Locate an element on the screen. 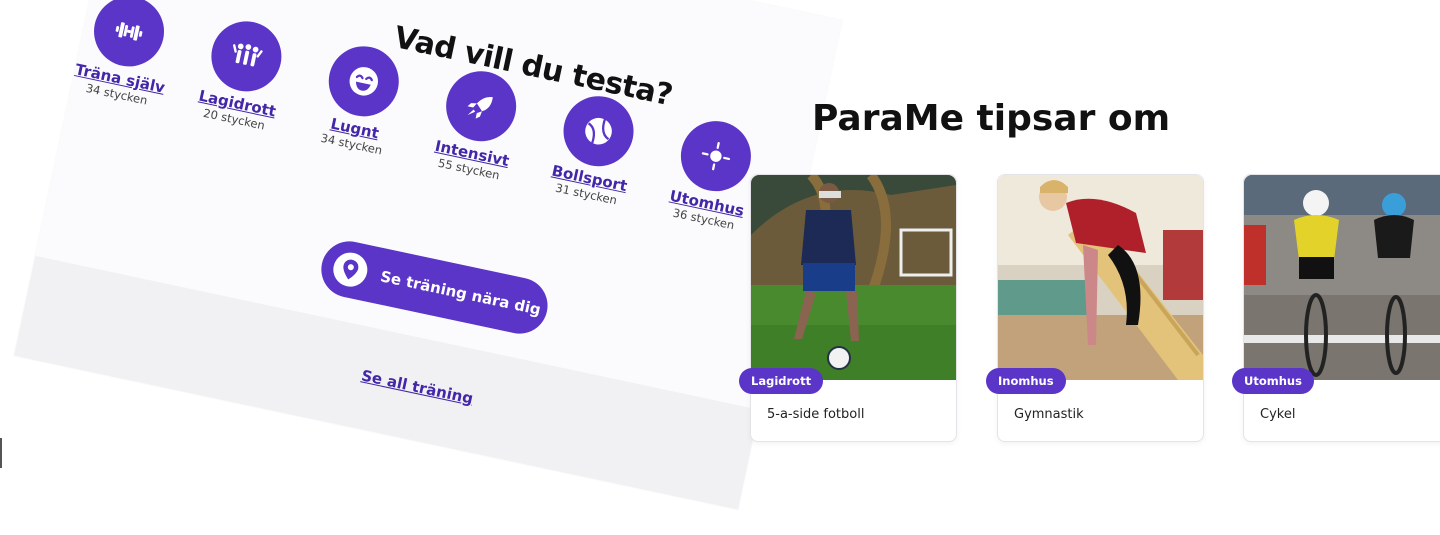 This screenshot has height=535, width=1440. edge-mark is located at coordinates (1, 453).